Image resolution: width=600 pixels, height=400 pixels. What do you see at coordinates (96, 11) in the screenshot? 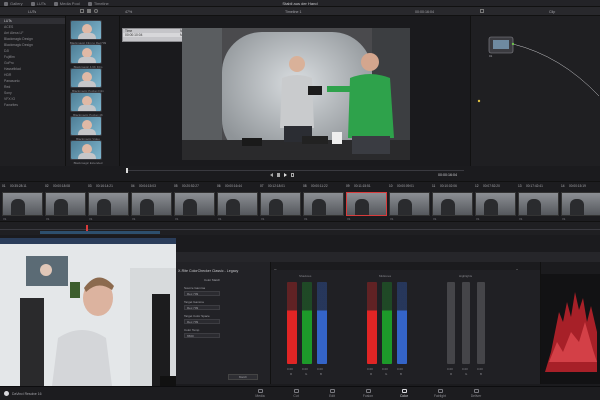
I see `search-icon` at bounding box center [96, 11].